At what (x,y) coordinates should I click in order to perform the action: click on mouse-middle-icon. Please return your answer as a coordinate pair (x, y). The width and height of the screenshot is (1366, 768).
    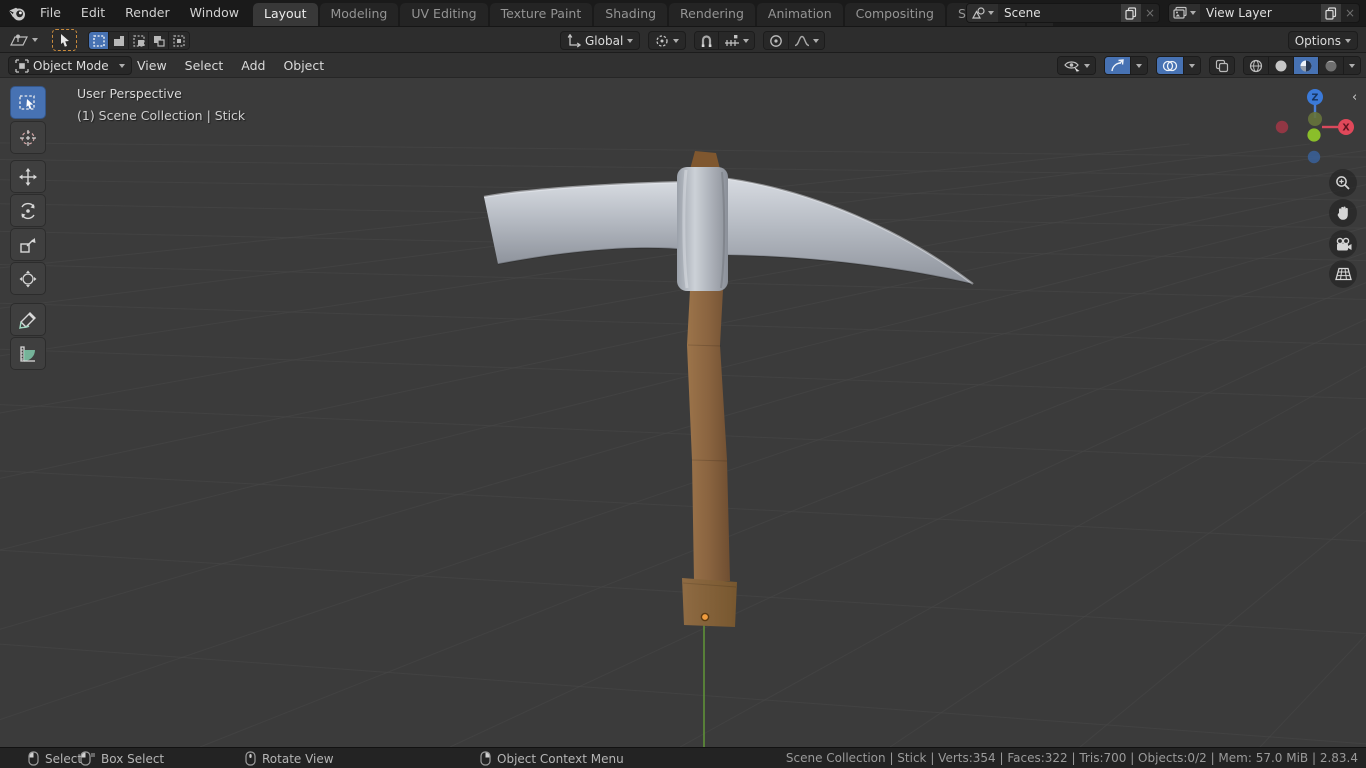
    Looking at the image, I should click on (250, 758).